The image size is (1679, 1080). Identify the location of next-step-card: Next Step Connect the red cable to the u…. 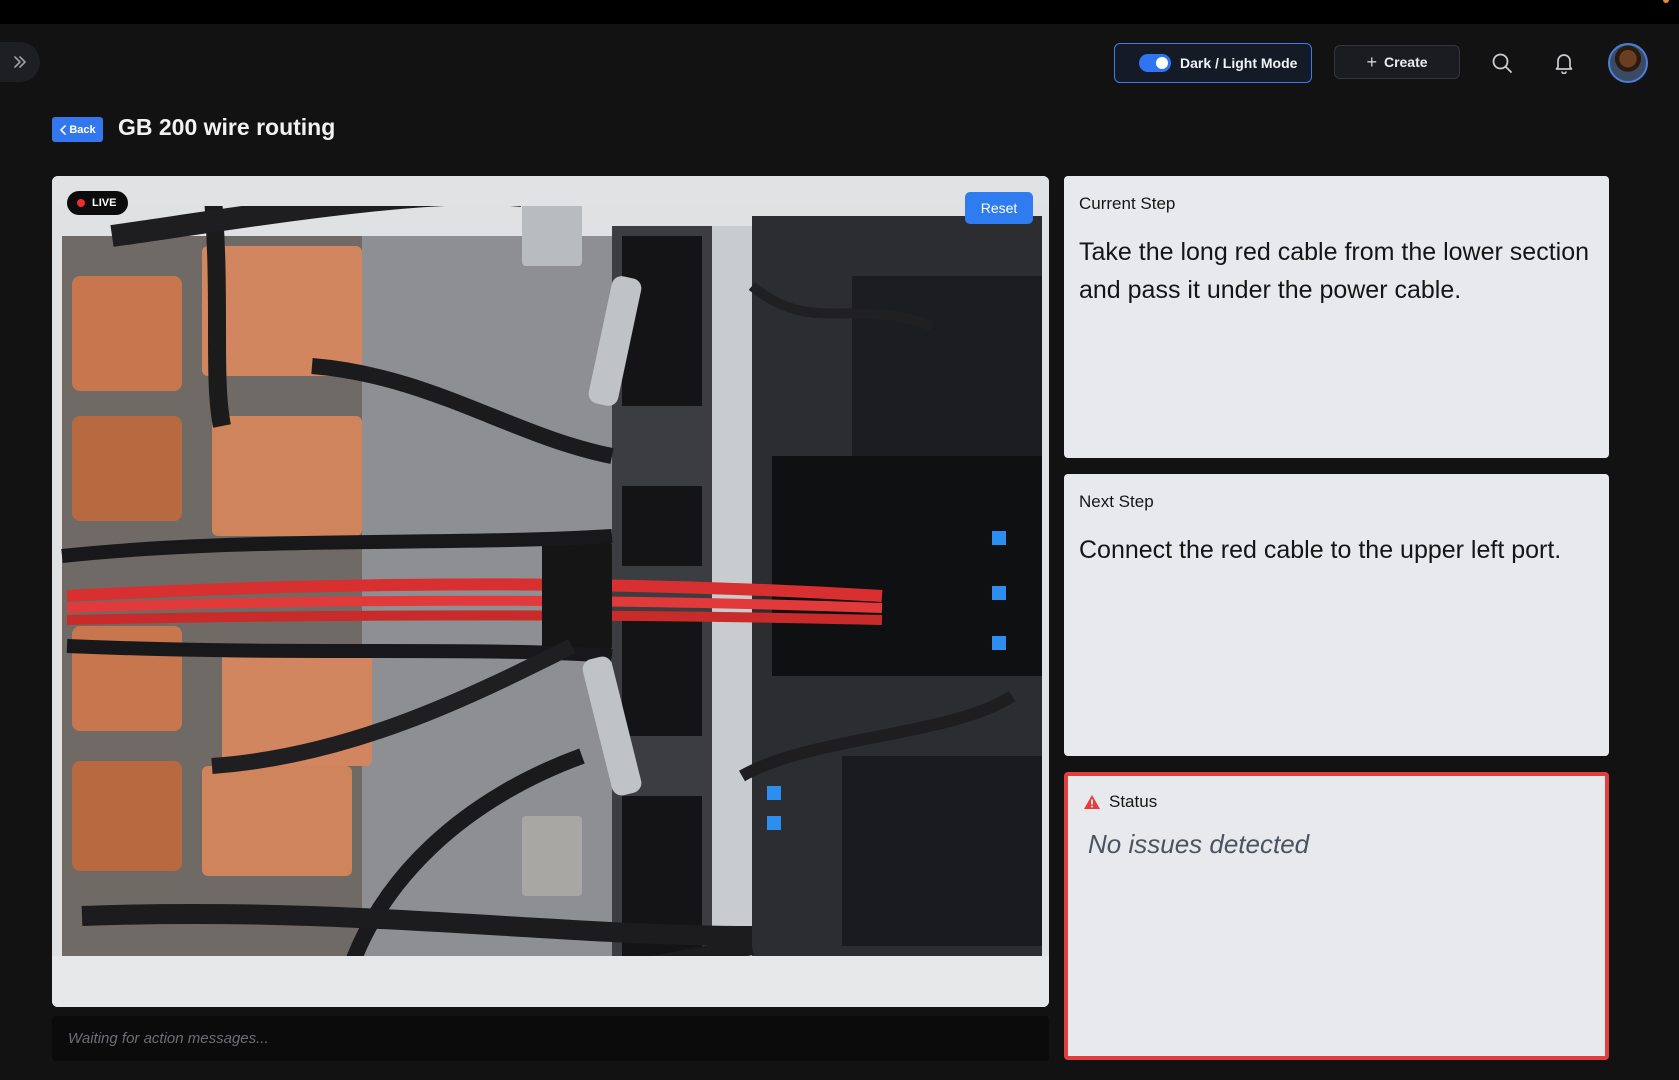
(1336, 615).